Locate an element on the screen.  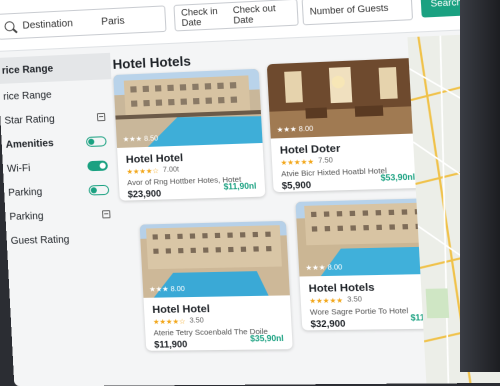
filter-label: Star Rating is located at coordinates (29, 120).